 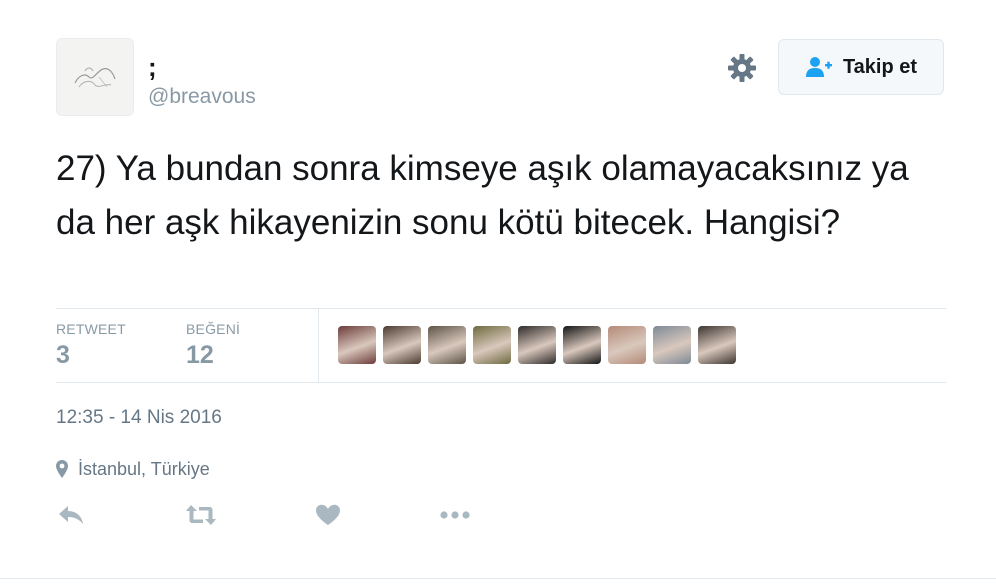 I want to click on reply-icon, so click(x=71, y=515).